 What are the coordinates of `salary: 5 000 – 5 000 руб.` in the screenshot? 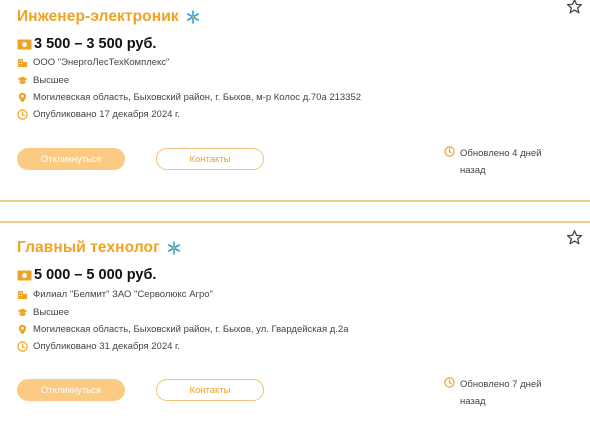 It's located at (86, 275).